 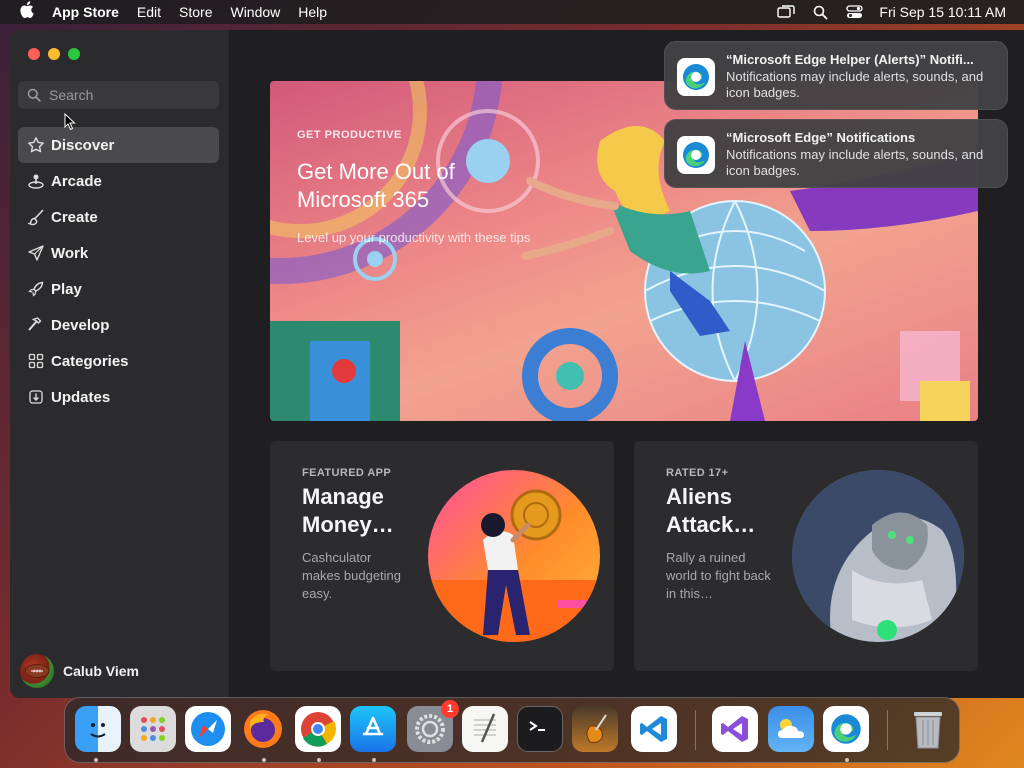 I want to click on sidebar-item-label: Arcade, so click(x=76, y=181).